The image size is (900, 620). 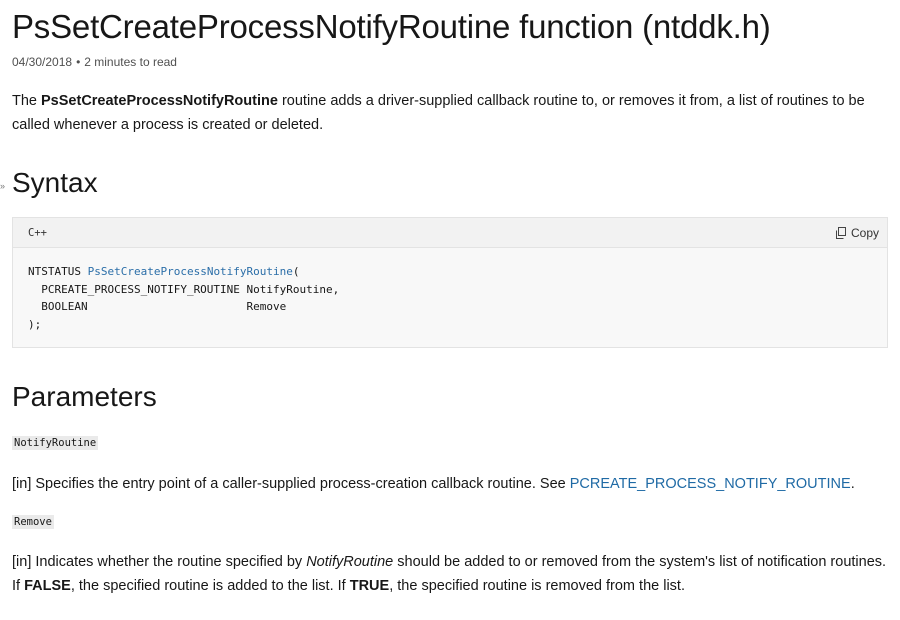 I want to click on copy-button: Copy, so click(x=857, y=233).